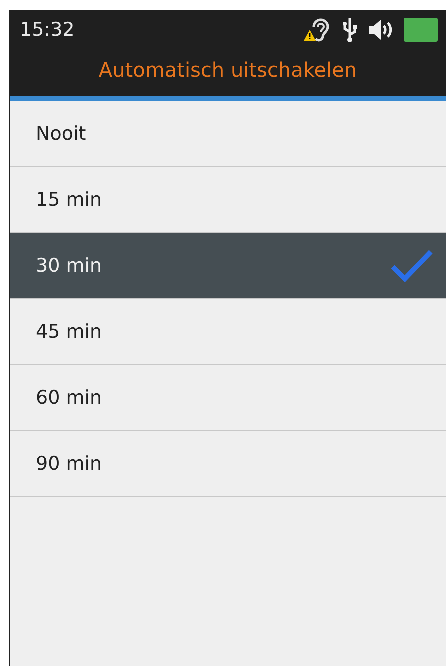 Image resolution: width=446 pixels, height=666 pixels. I want to click on option-item: 30 min, so click(228, 266).